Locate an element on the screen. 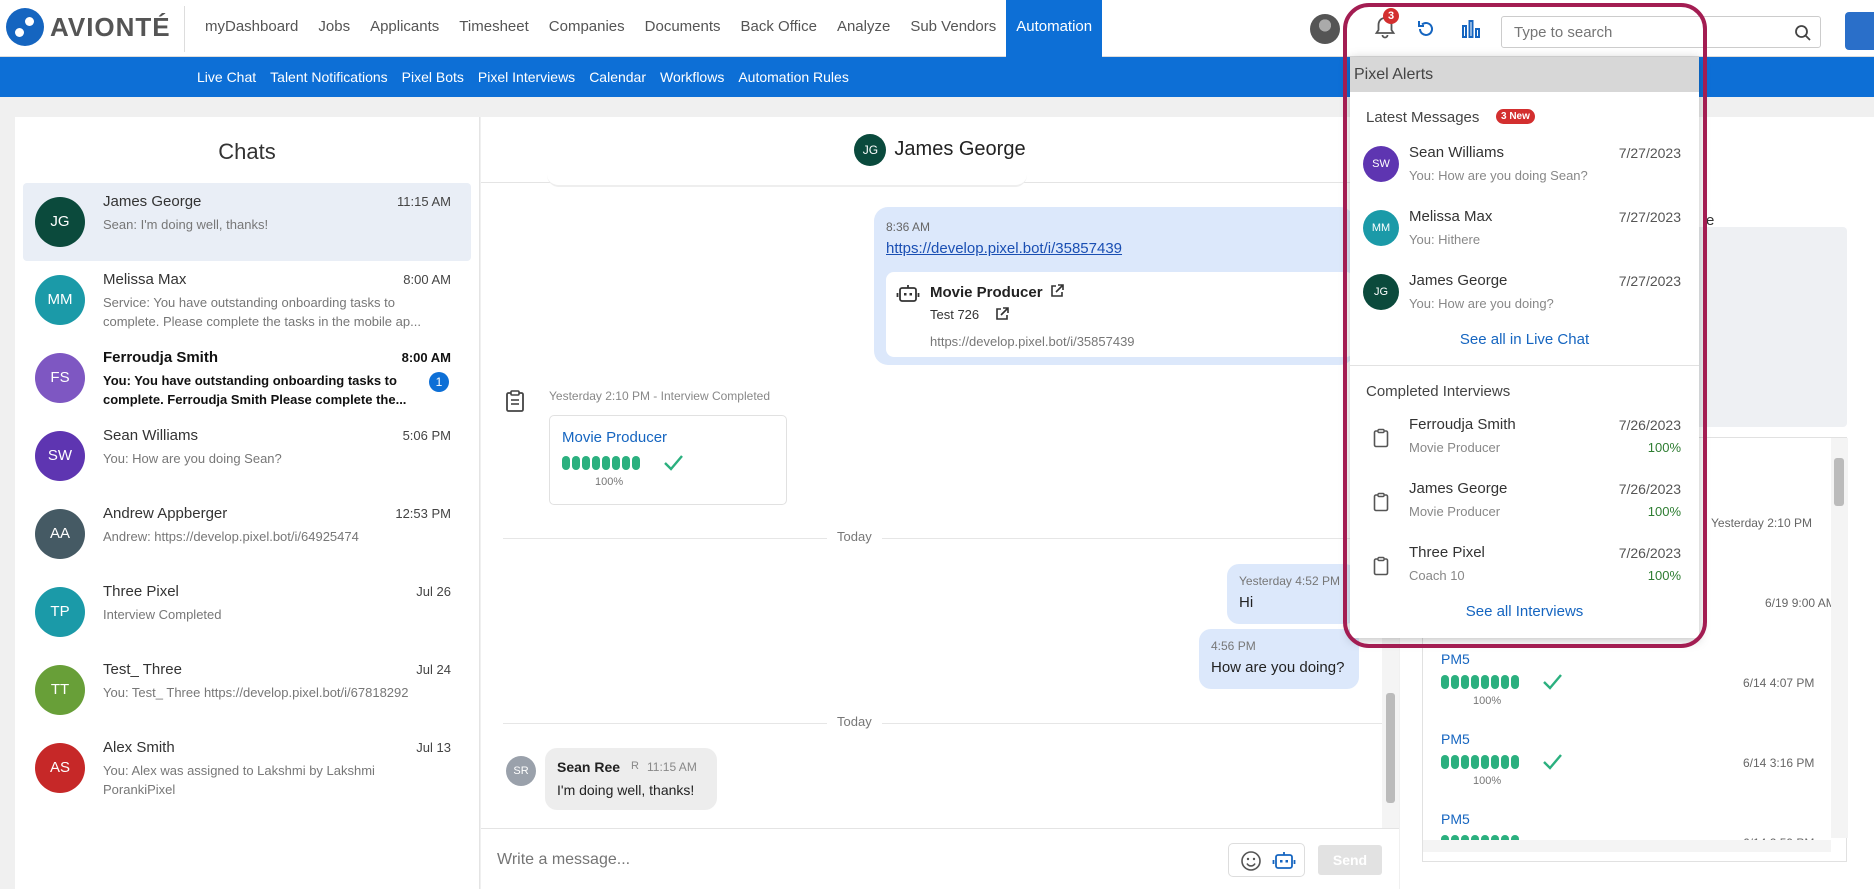 This screenshot has width=1874, height=889. subnav-calendar: Calendar is located at coordinates (617, 77).